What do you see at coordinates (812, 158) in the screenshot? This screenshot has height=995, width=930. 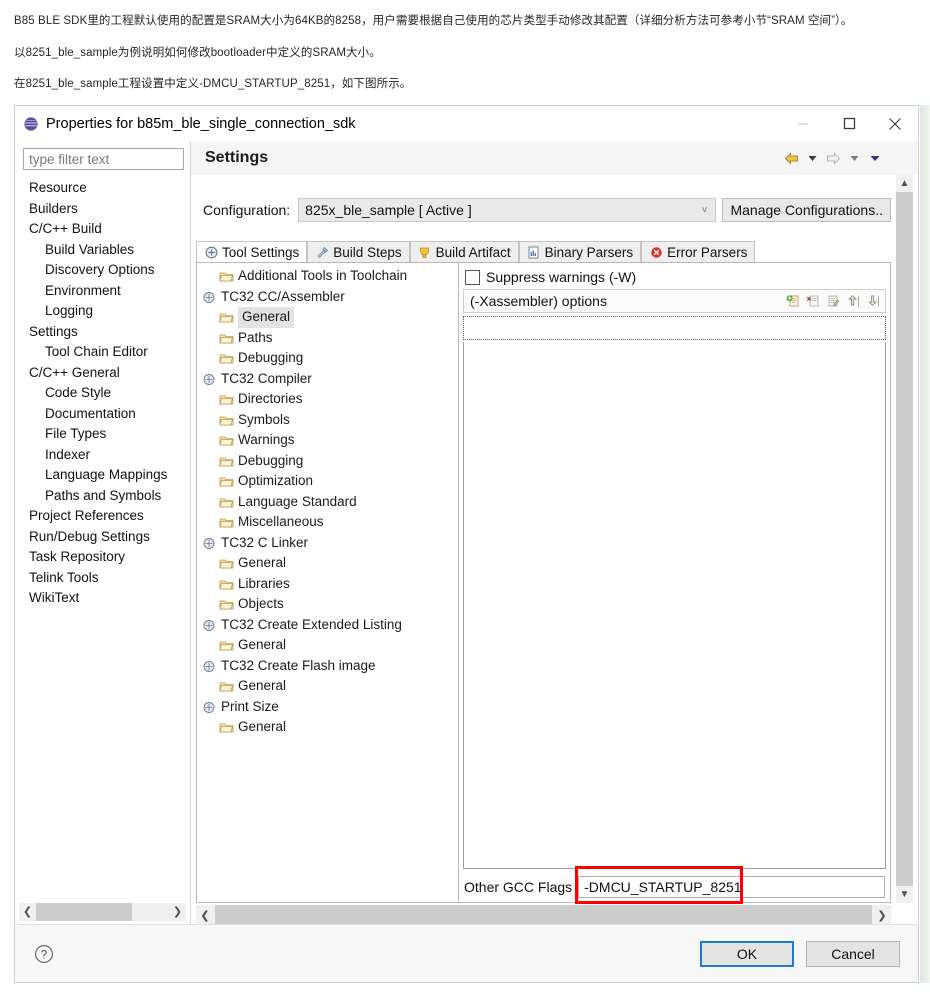 I see `back-dropdown-icon` at bounding box center [812, 158].